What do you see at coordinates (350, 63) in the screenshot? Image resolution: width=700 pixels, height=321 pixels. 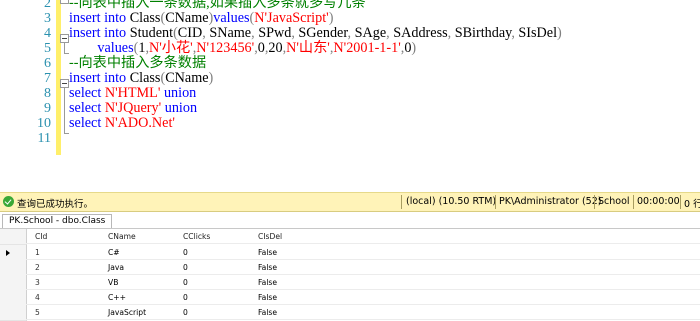 I see `code-line: 6 --向表中插入多条数据` at bounding box center [350, 63].